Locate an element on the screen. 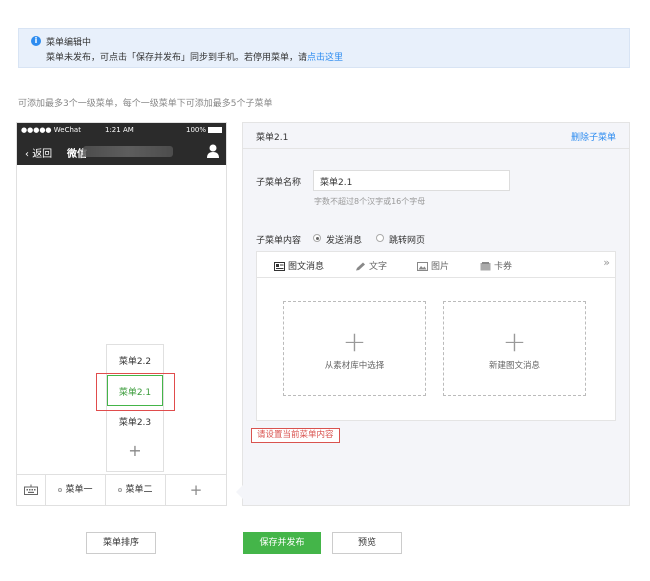 This screenshot has width=650, height=581. select-from-library-card: + 从素材库中选择 is located at coordinates (354, 348).